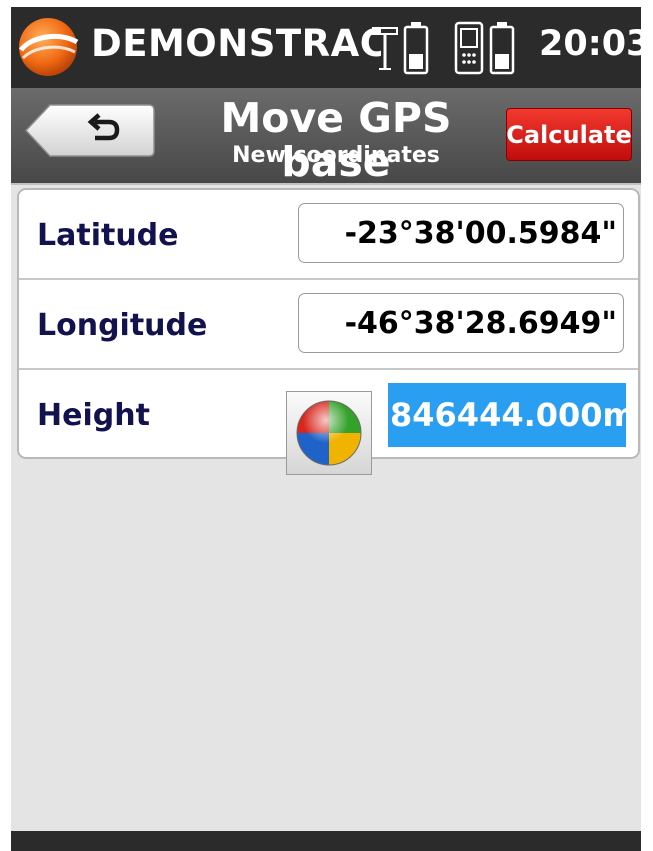 This screenshot has height=851, width=653. I want to click on latitude-label: Latitude, so click(108, 235).